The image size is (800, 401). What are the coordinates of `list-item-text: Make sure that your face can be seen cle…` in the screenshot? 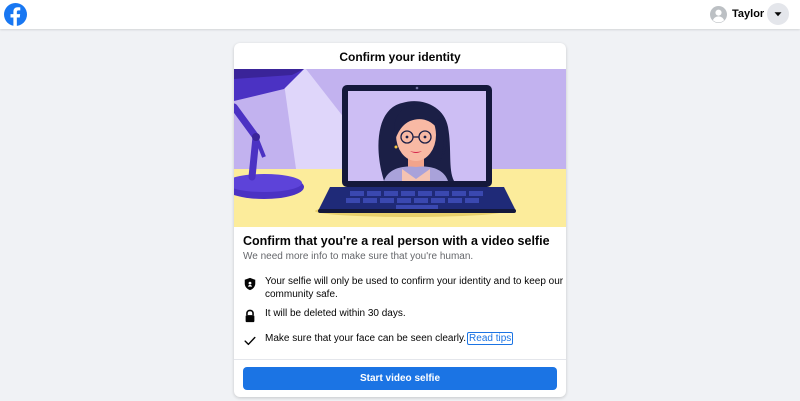 It's located at (415, 339).